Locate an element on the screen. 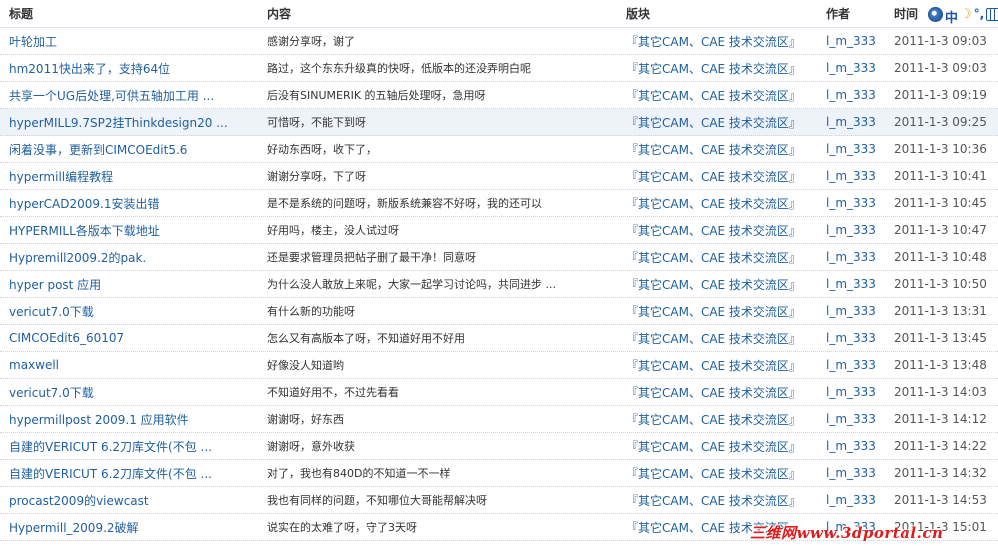 This screenshot has height=546, width=998. reply-content: 谢谢分享呀，下了呀 is located at coordinates (428, 176).